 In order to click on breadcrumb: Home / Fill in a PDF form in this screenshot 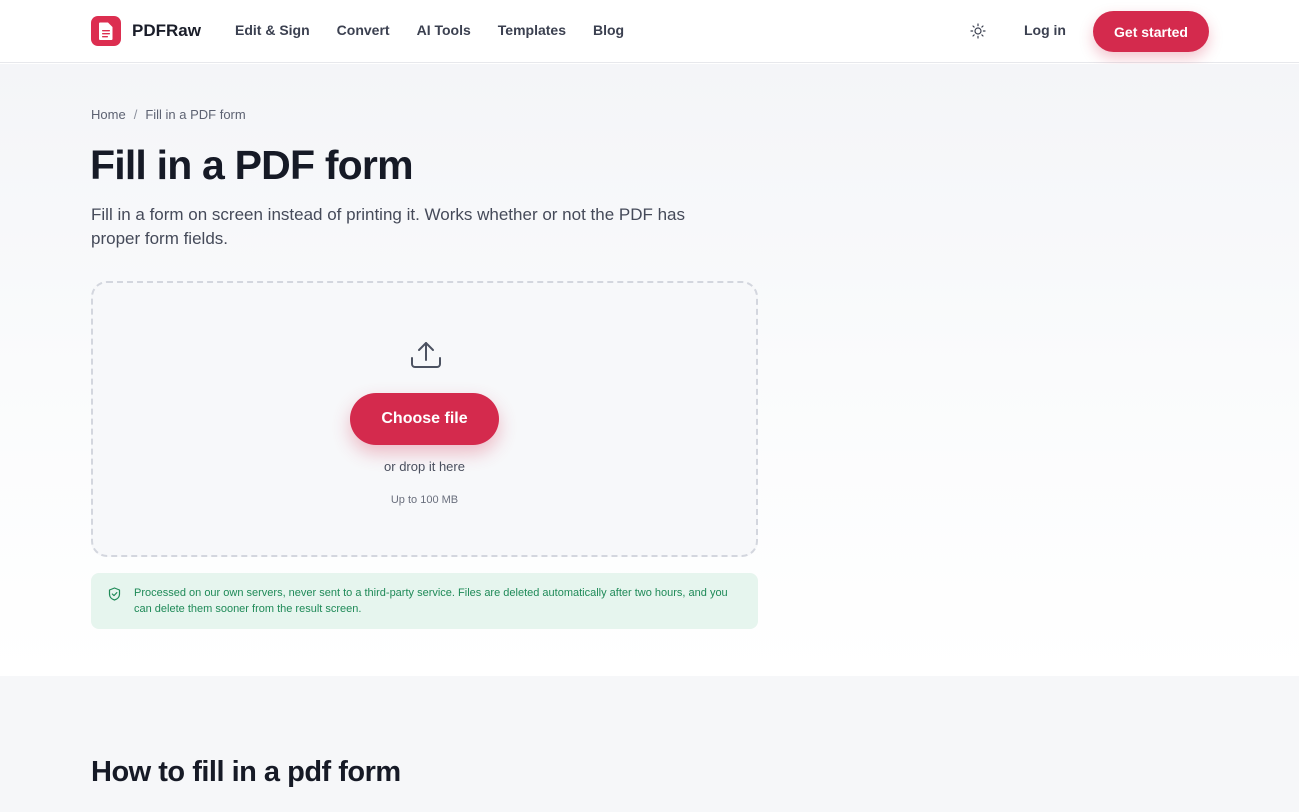, I will do `click(168, 114)`.